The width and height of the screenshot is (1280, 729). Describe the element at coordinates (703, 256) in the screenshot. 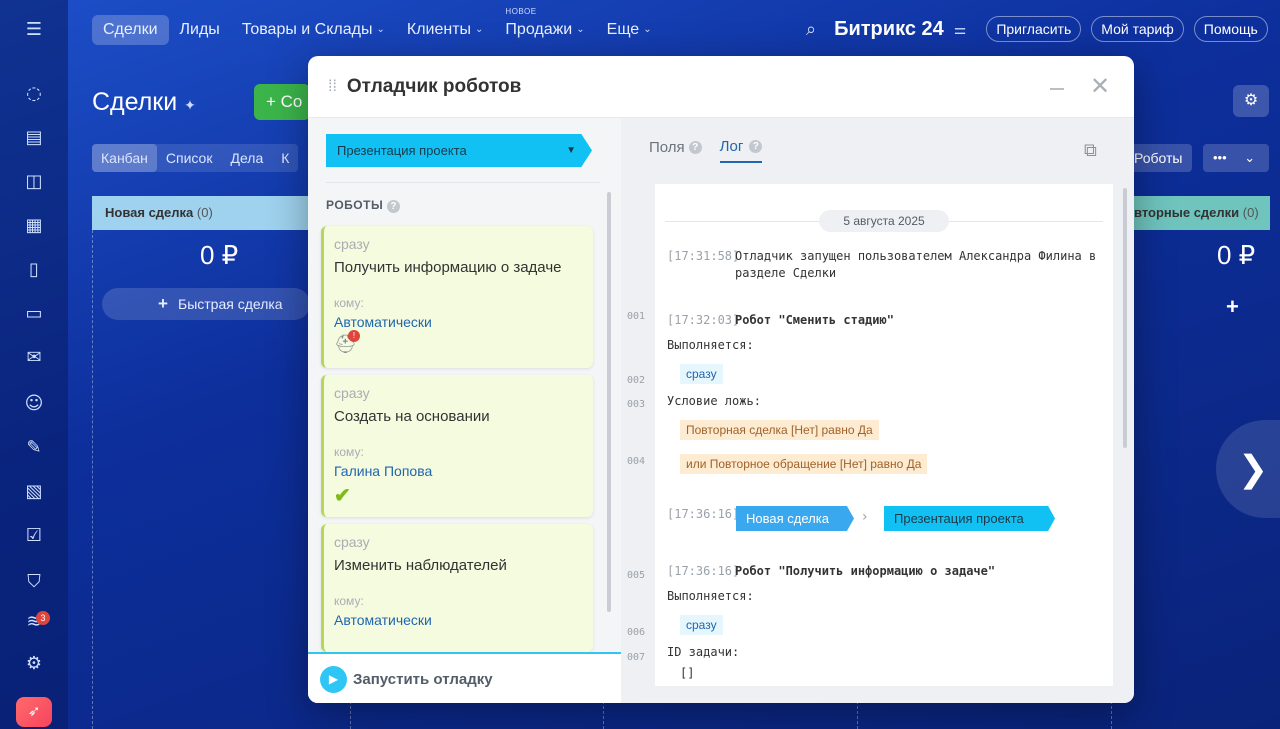

I see `log-time: [17:31:58]` at that location.